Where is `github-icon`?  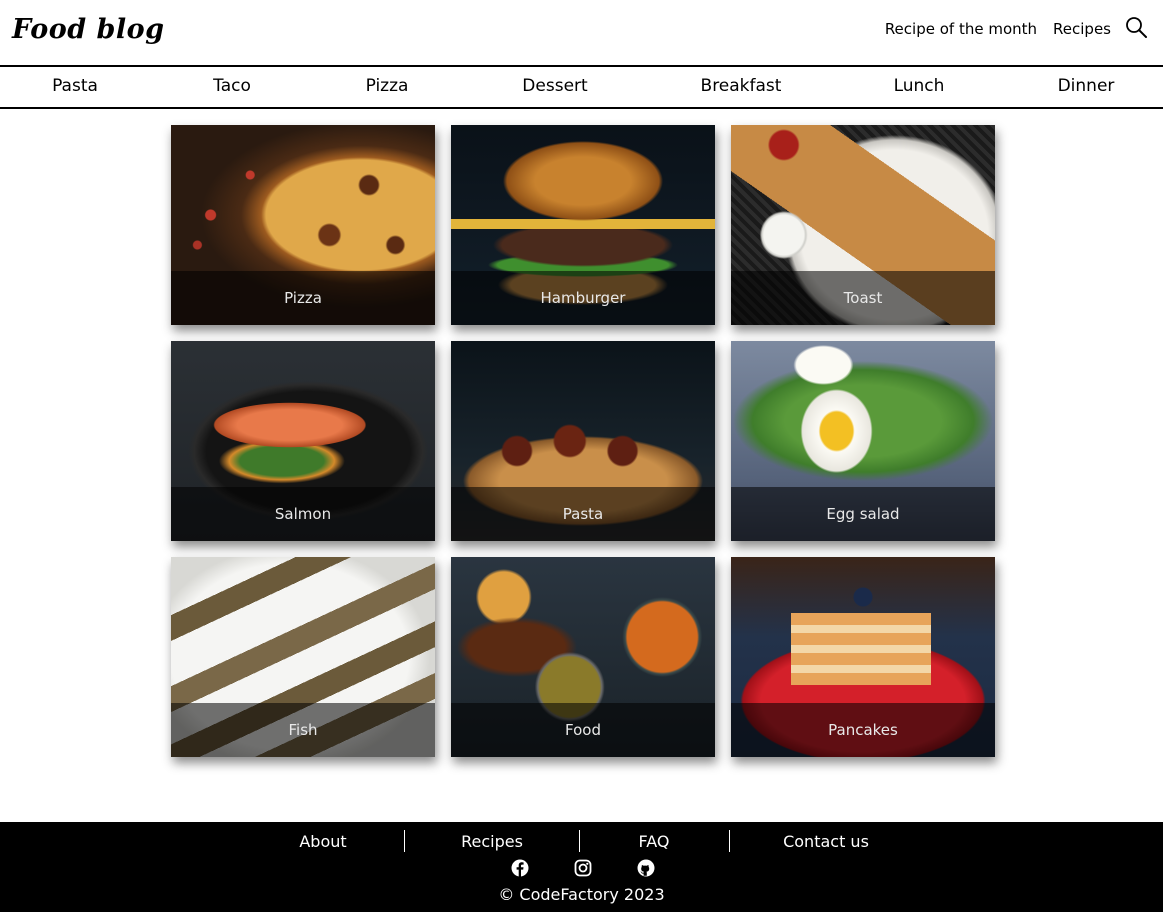 github-icon is located at coordinates (646, 868).